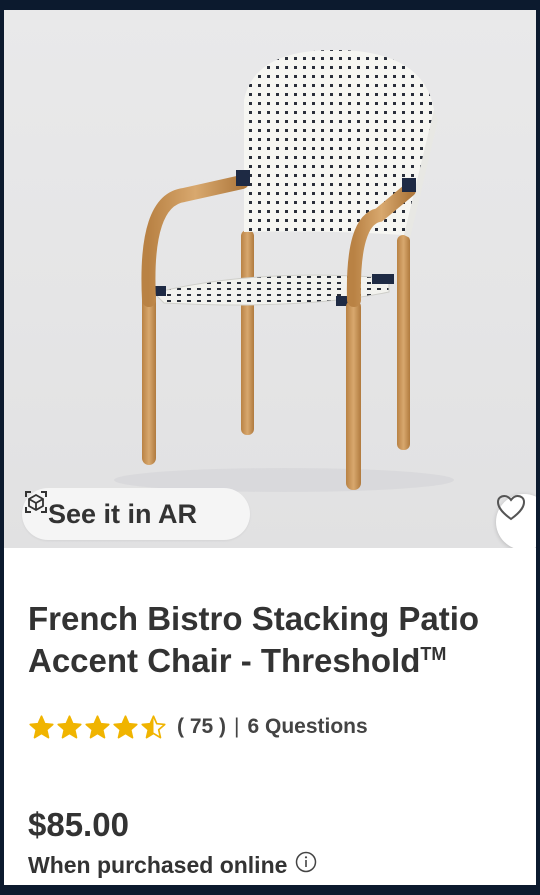 The image size is (540, 895). What do you see at coordinates (433, 654) in the screenshot?
I see `trademark-mark: TM` at bounding box center [433, 654].